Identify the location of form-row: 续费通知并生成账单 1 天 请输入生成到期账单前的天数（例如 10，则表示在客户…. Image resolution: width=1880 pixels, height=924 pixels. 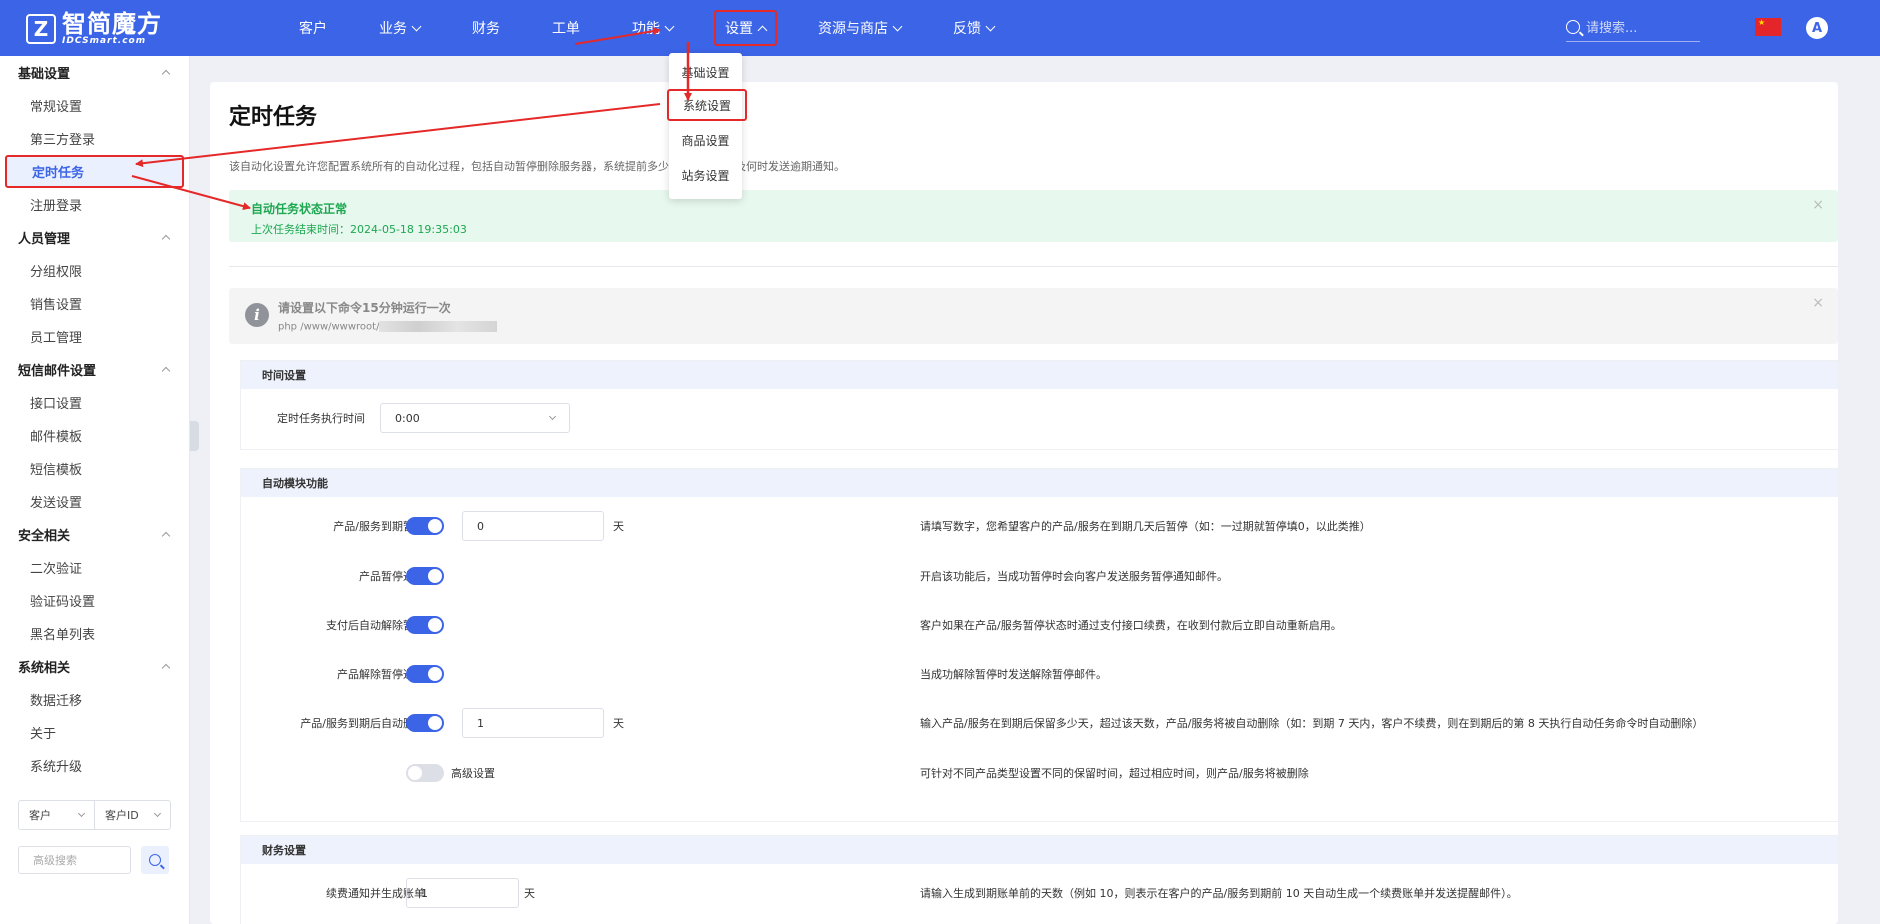
(1039, 893).